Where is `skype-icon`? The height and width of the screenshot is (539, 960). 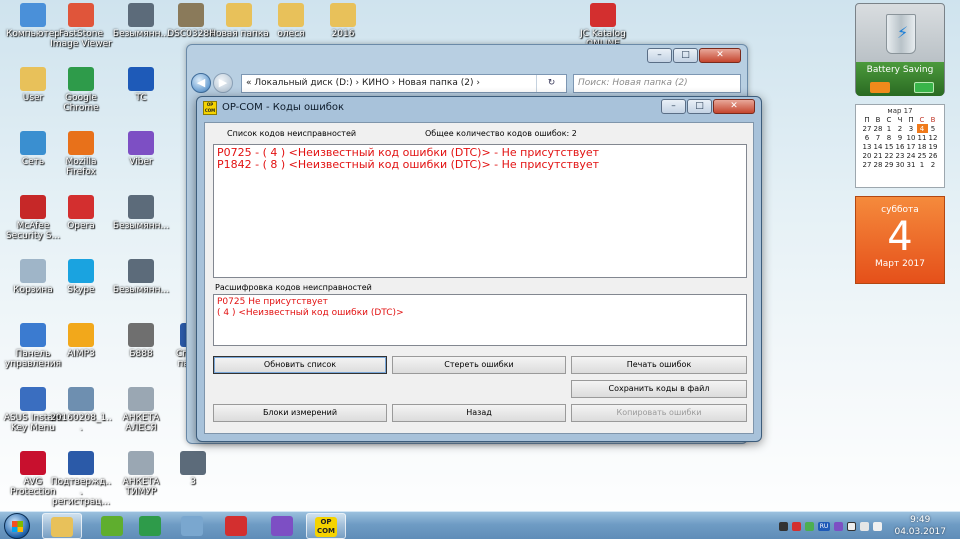 skype-icon is located at coordinates (81, 271).